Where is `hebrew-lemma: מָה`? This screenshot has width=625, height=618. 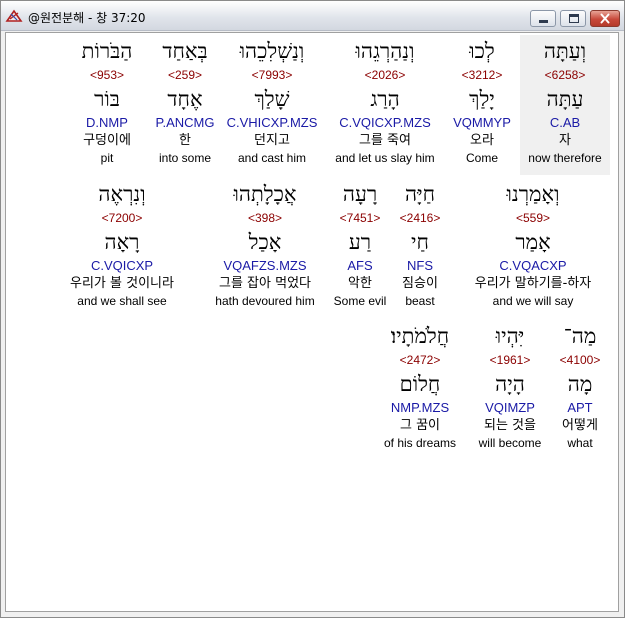 hebrew-lemma: מָה is located at coordinates (580, 384).